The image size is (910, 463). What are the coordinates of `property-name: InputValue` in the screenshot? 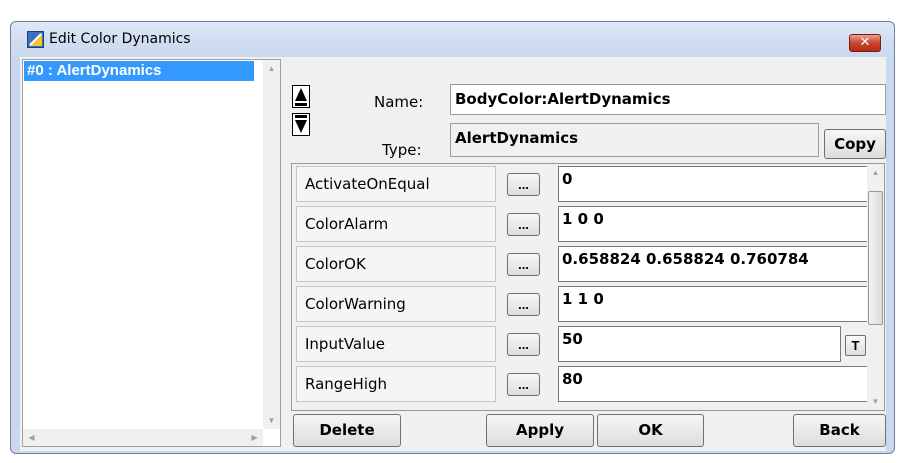 It's located at (396, 344).